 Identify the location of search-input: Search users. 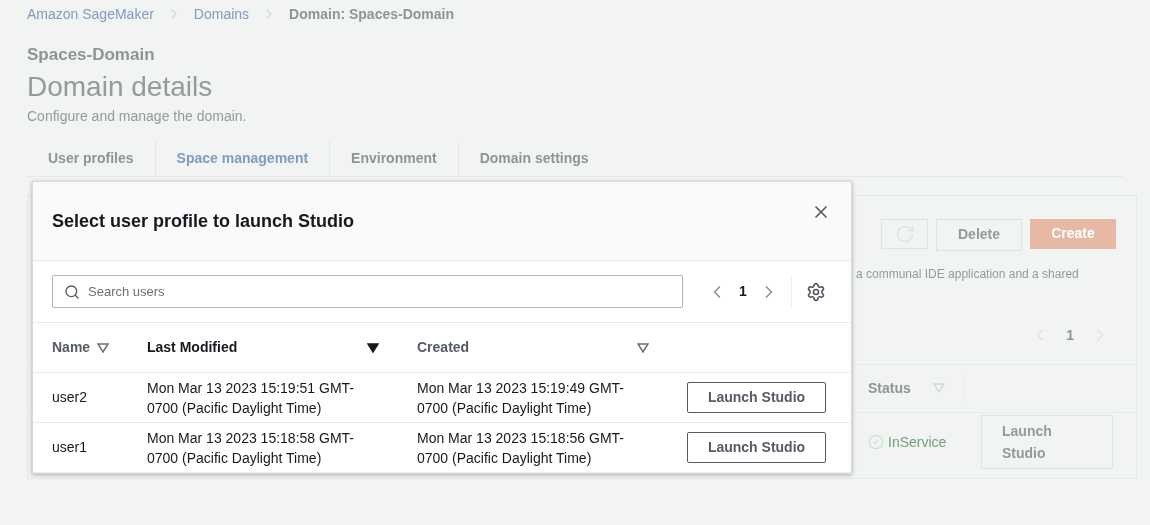
(385, 291).